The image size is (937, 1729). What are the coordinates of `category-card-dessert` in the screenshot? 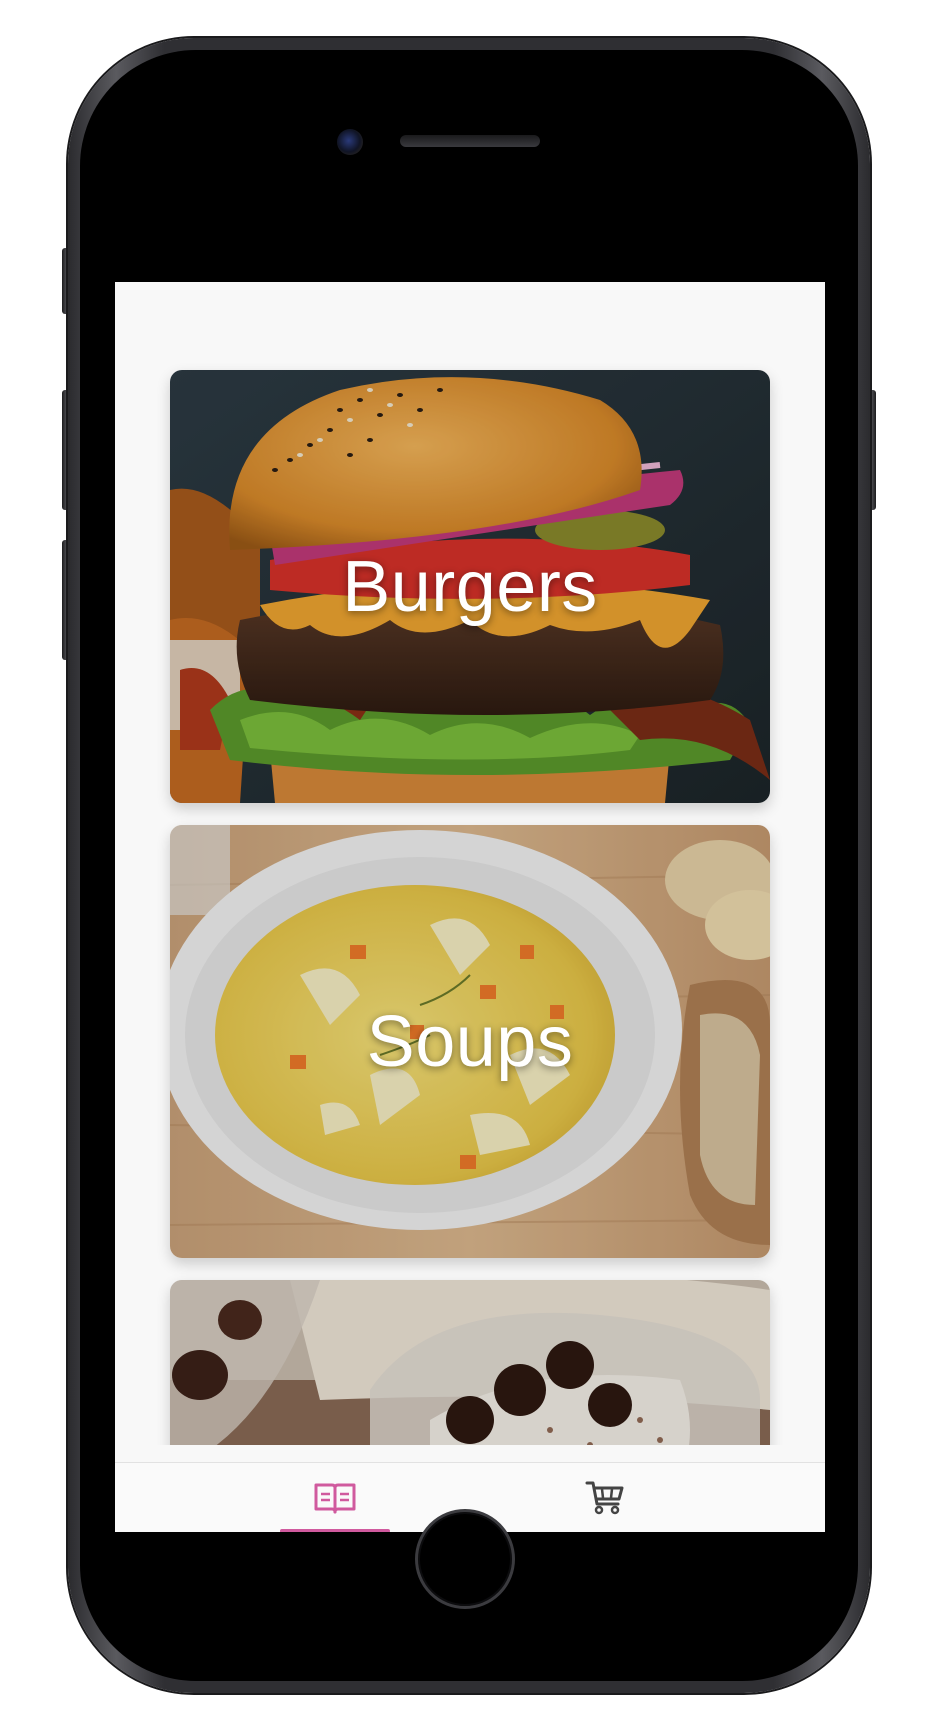 It's located at (470, 1362).